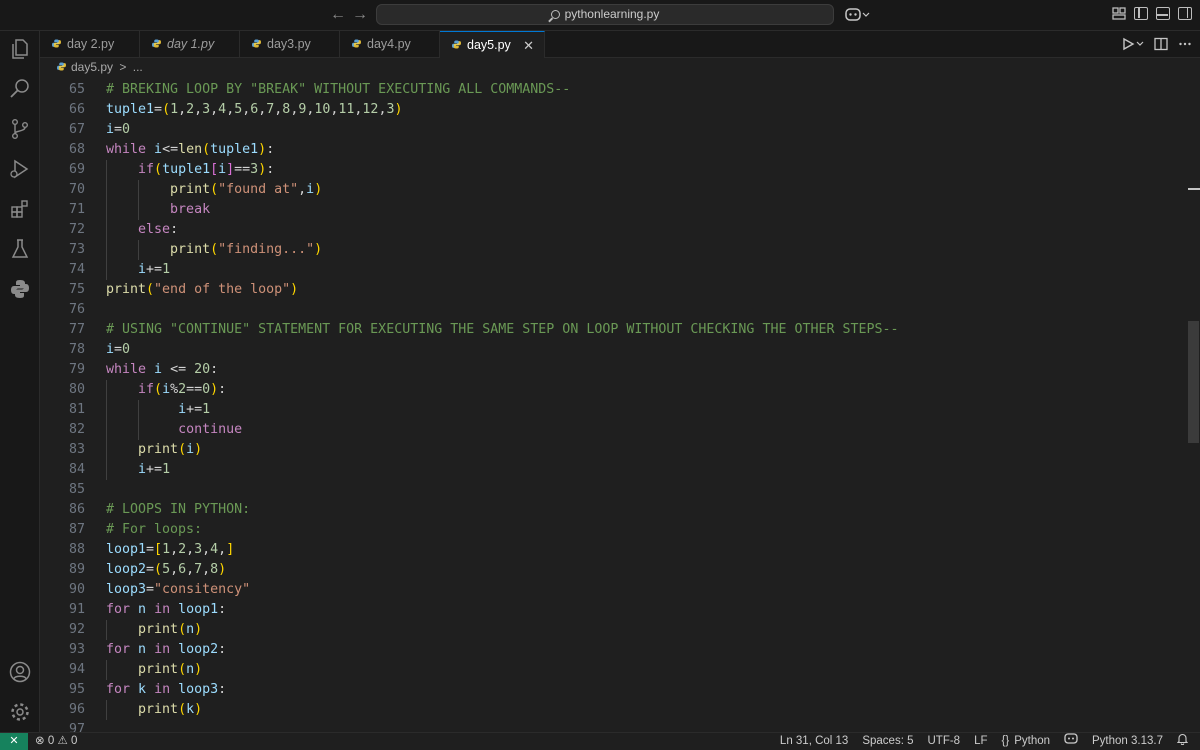  I want to click on code-line: 86 # LOOPS IN PYTHON:, so click(610, 510).